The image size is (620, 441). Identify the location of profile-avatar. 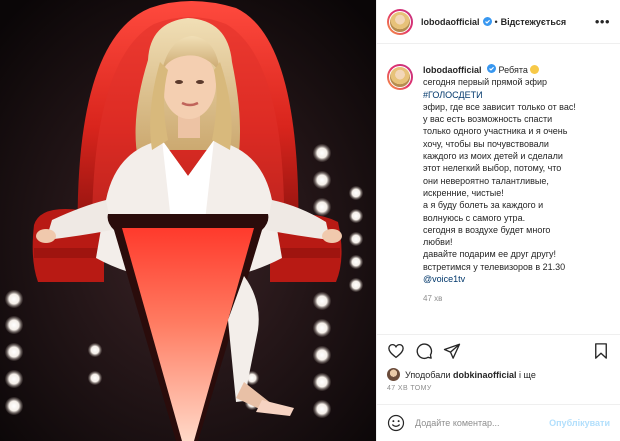
(400, 21).